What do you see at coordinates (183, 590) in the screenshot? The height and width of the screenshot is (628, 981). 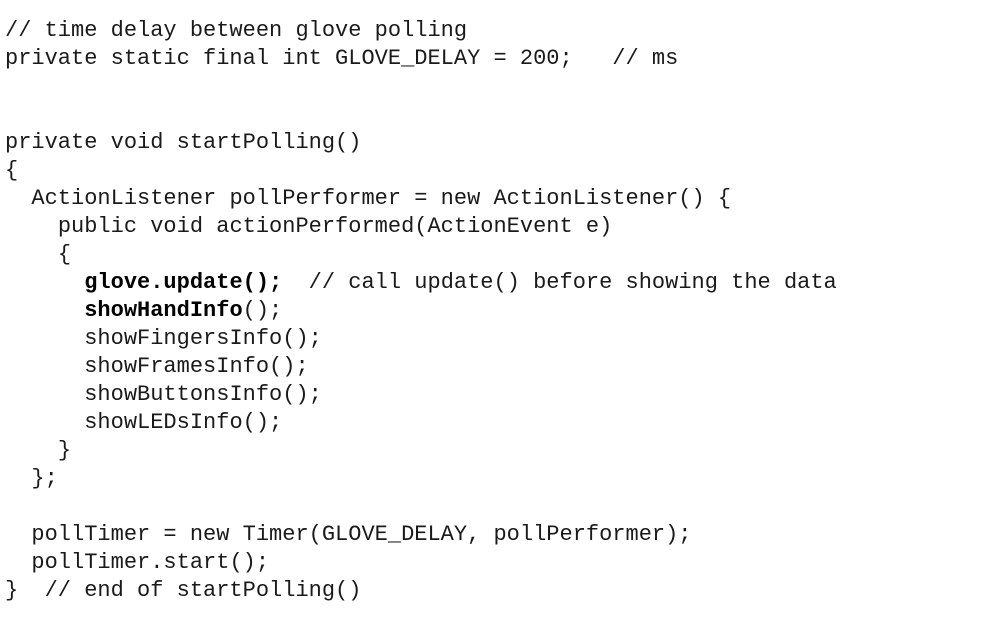 I see `code-token: } // end of startPolling()` at bounding box center [183, 590].